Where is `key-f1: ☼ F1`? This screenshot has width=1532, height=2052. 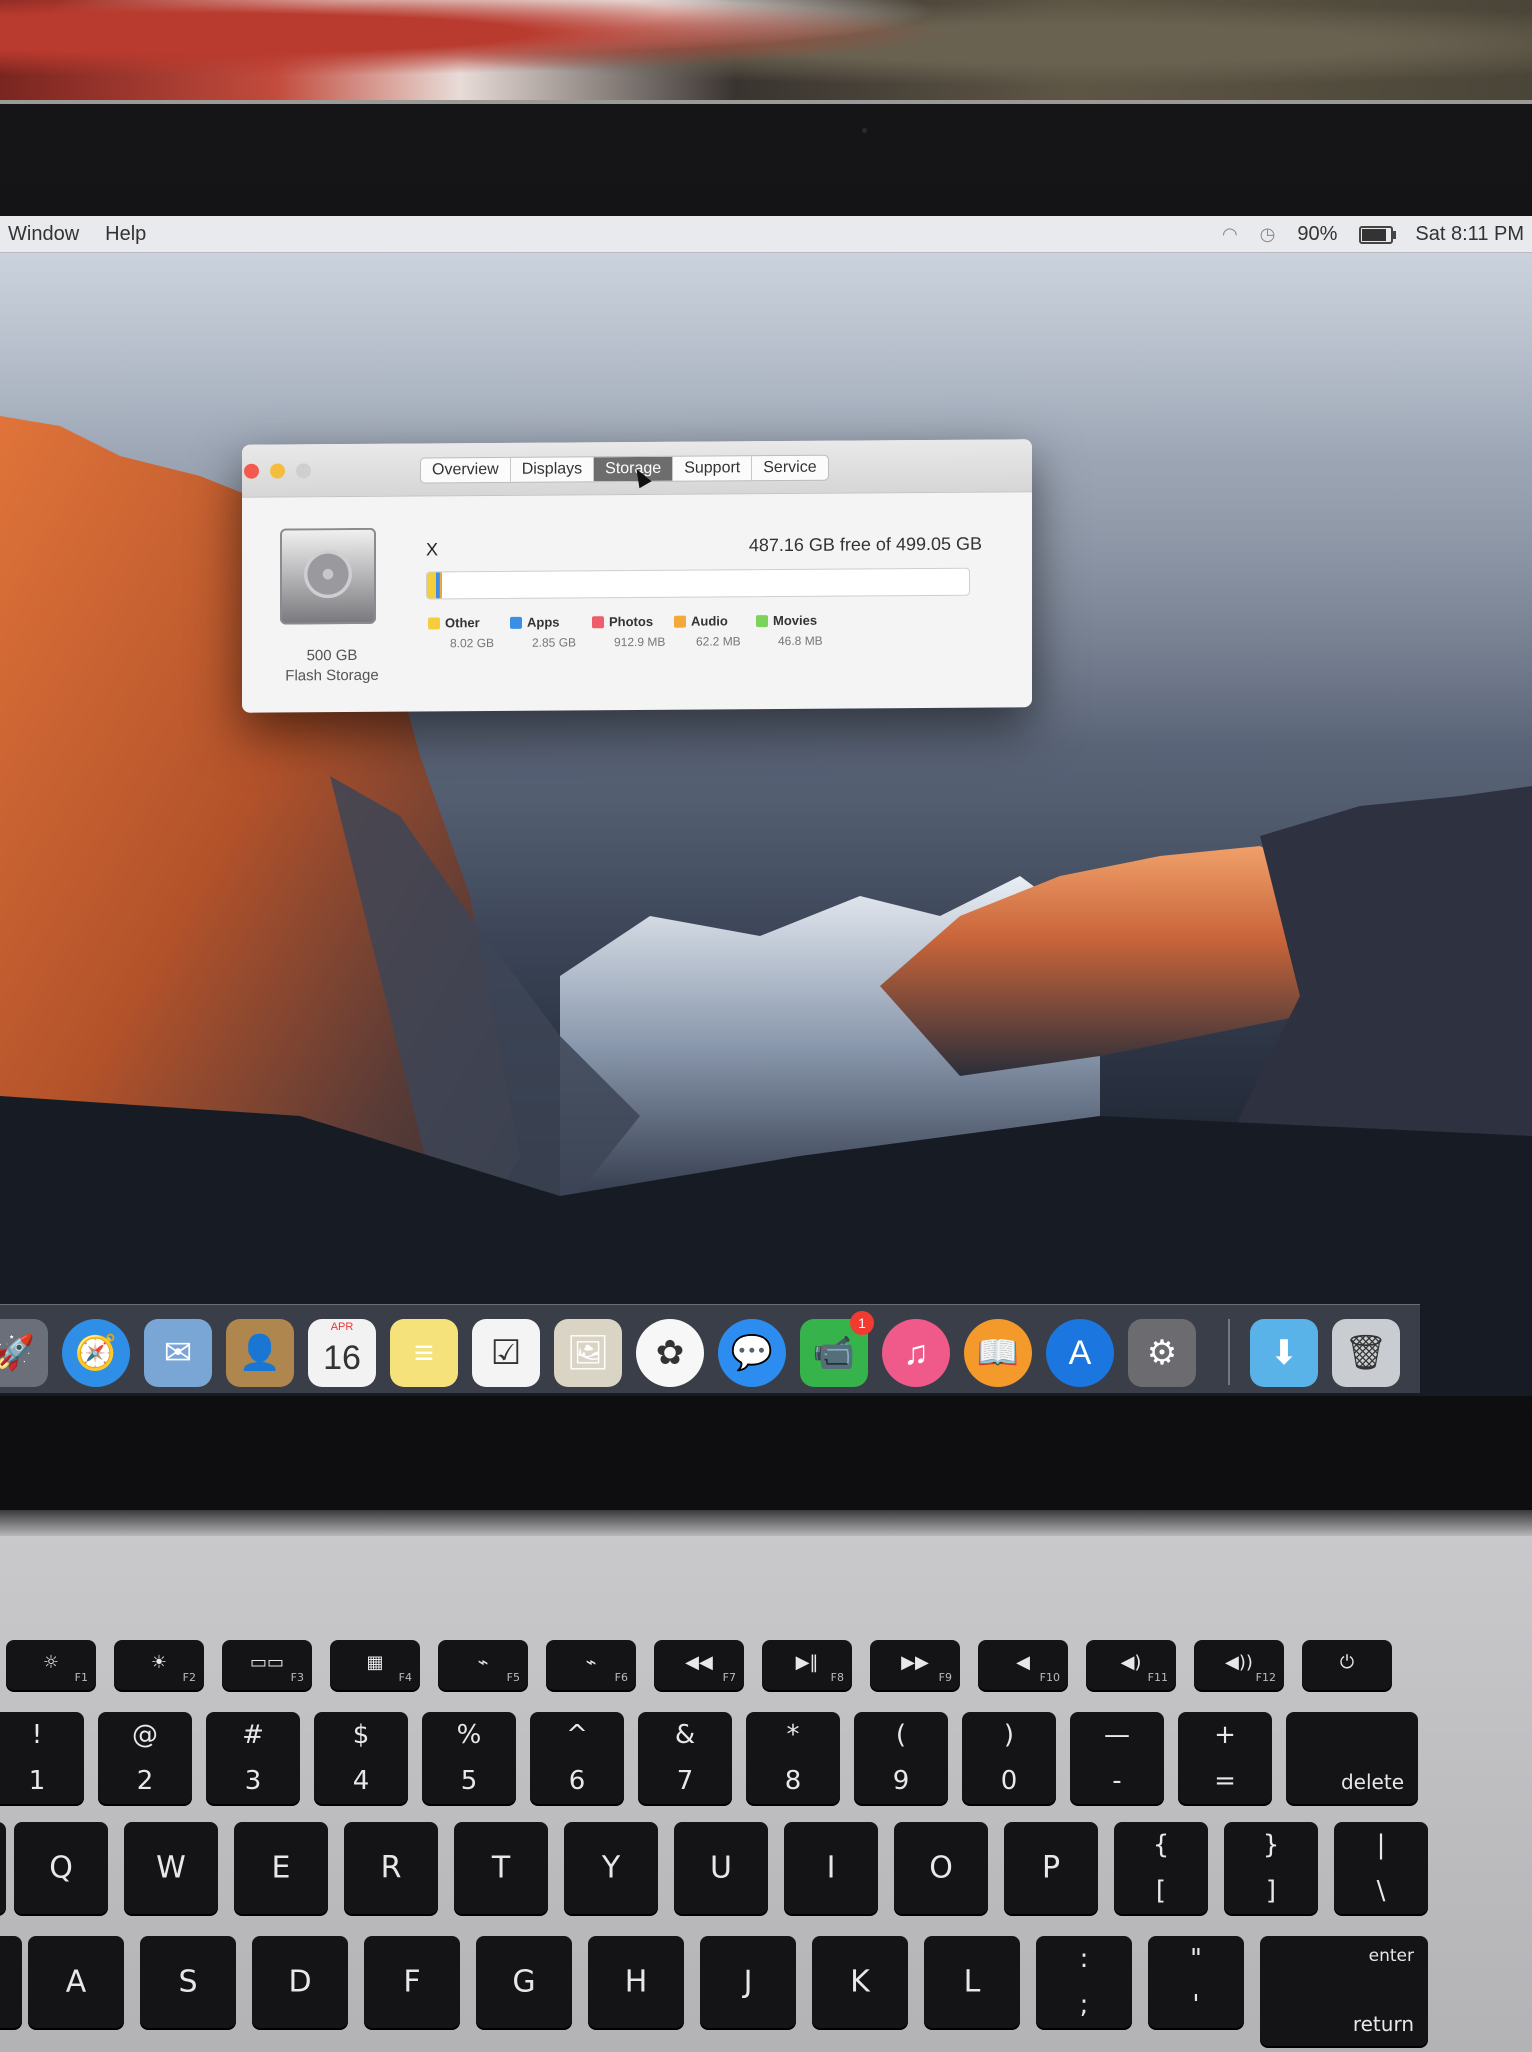 key-f1: ☼ F1 is located at coordinates (51, 1665).